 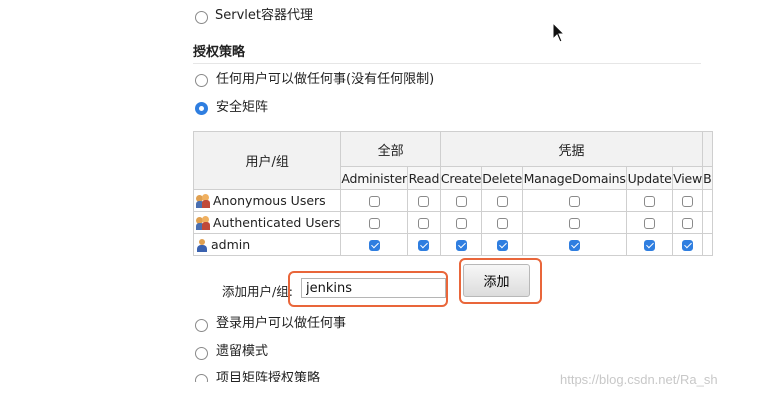 I want to click on table-row: admin, so click(x=453, y=244).